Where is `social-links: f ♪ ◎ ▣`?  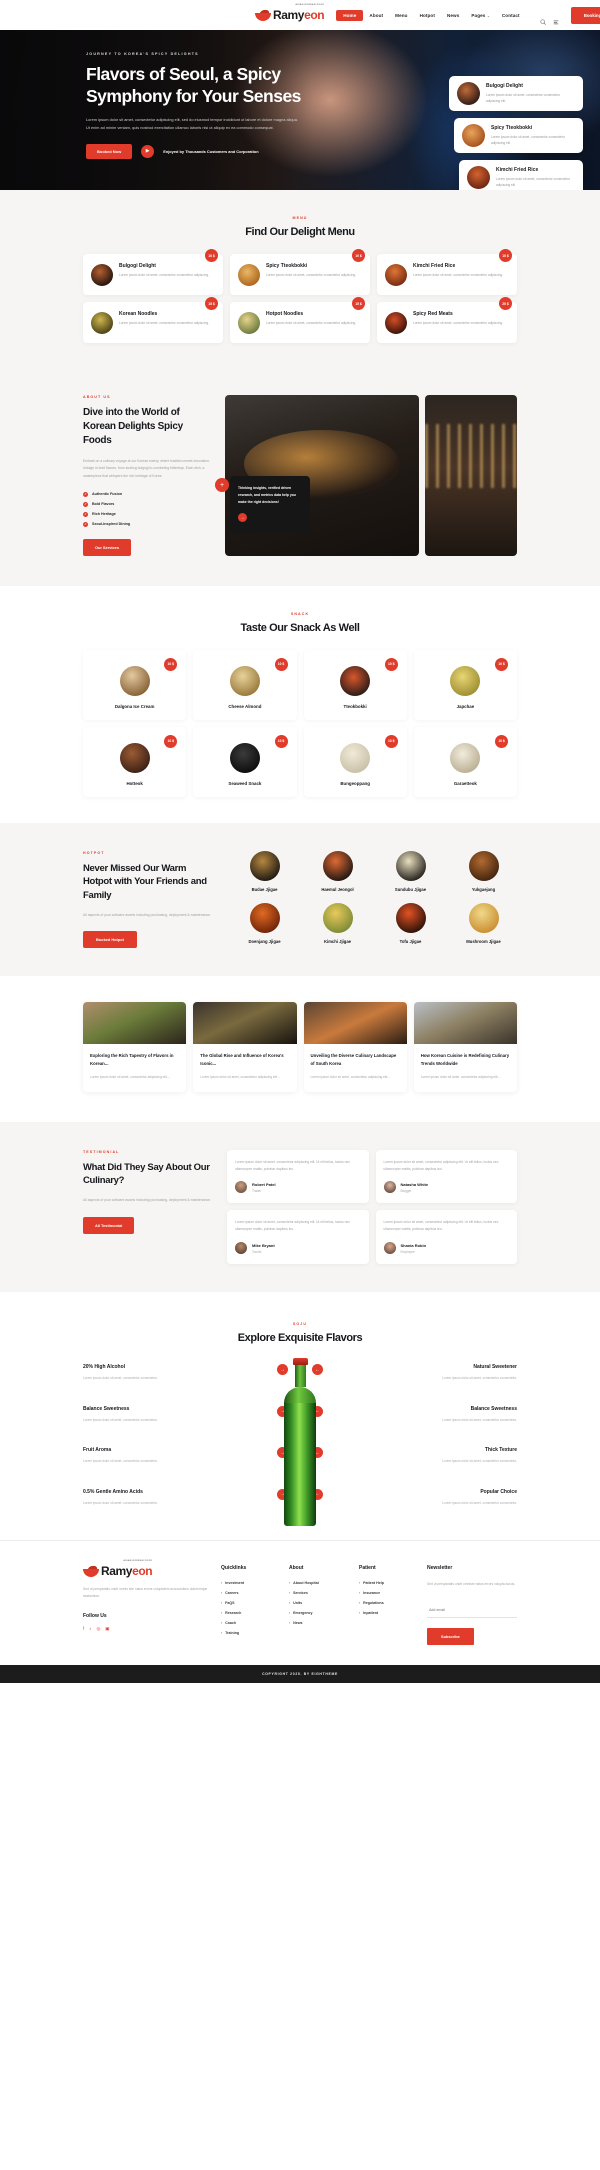 social-links: f ♪ ◎ ▣ is located at coordinates (147, 1629).